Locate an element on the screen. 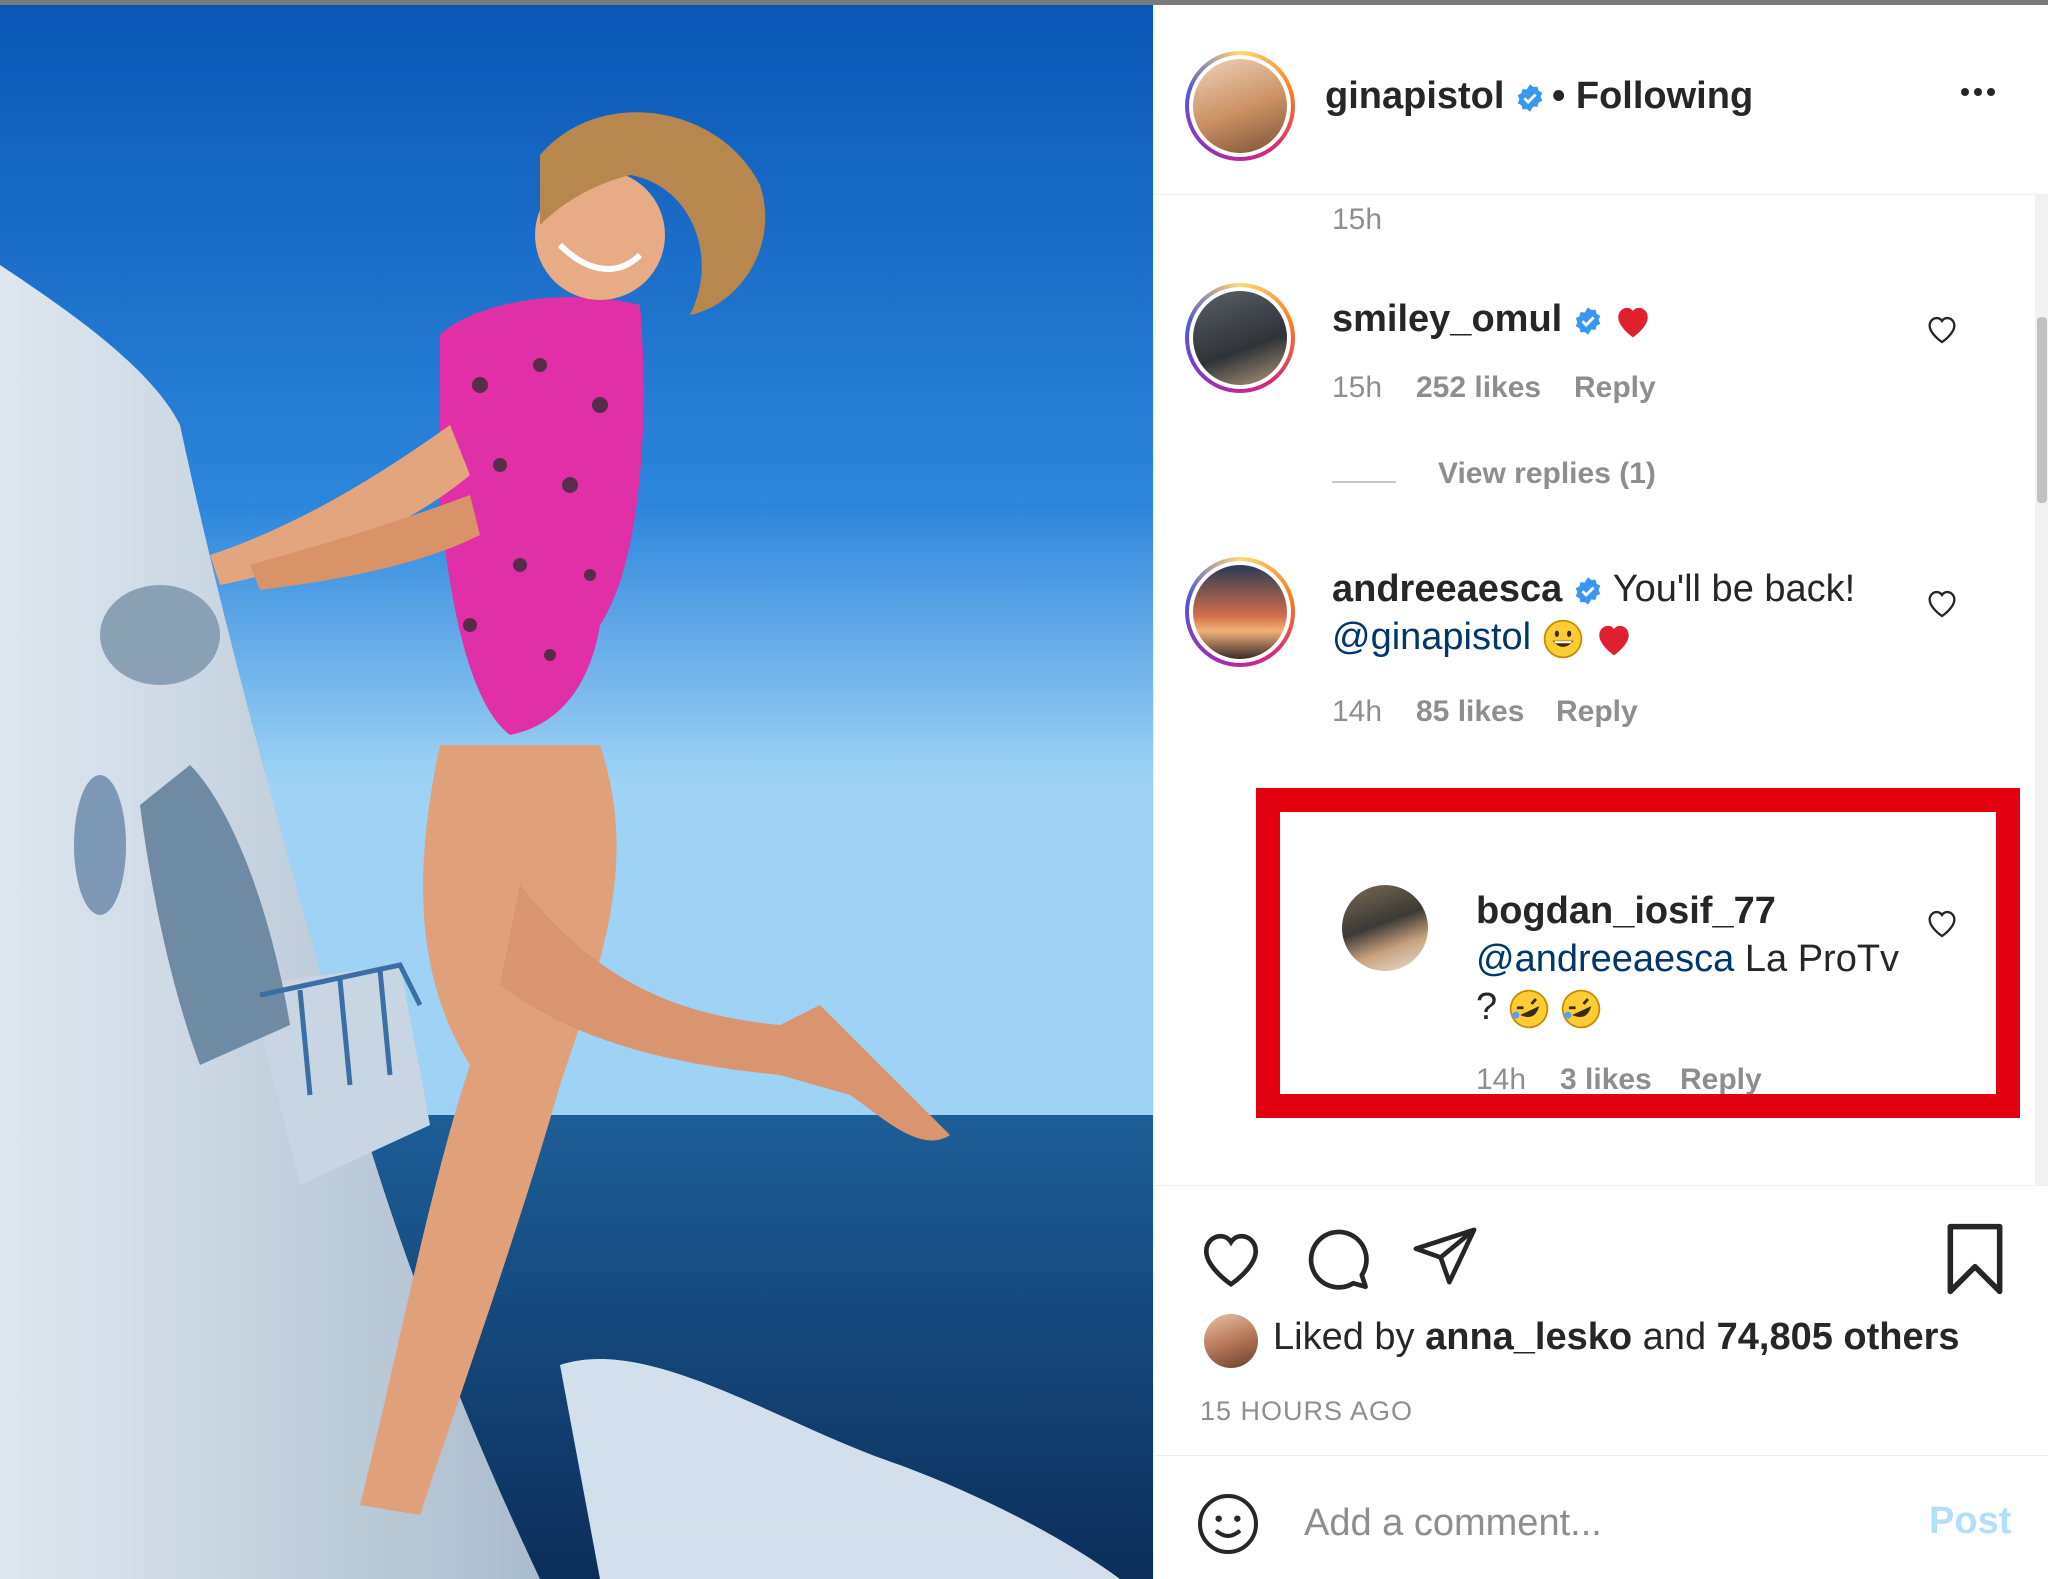 The image size is (2048, 1579). follow-status-button: • Following is located at coordinates (1652, 96).